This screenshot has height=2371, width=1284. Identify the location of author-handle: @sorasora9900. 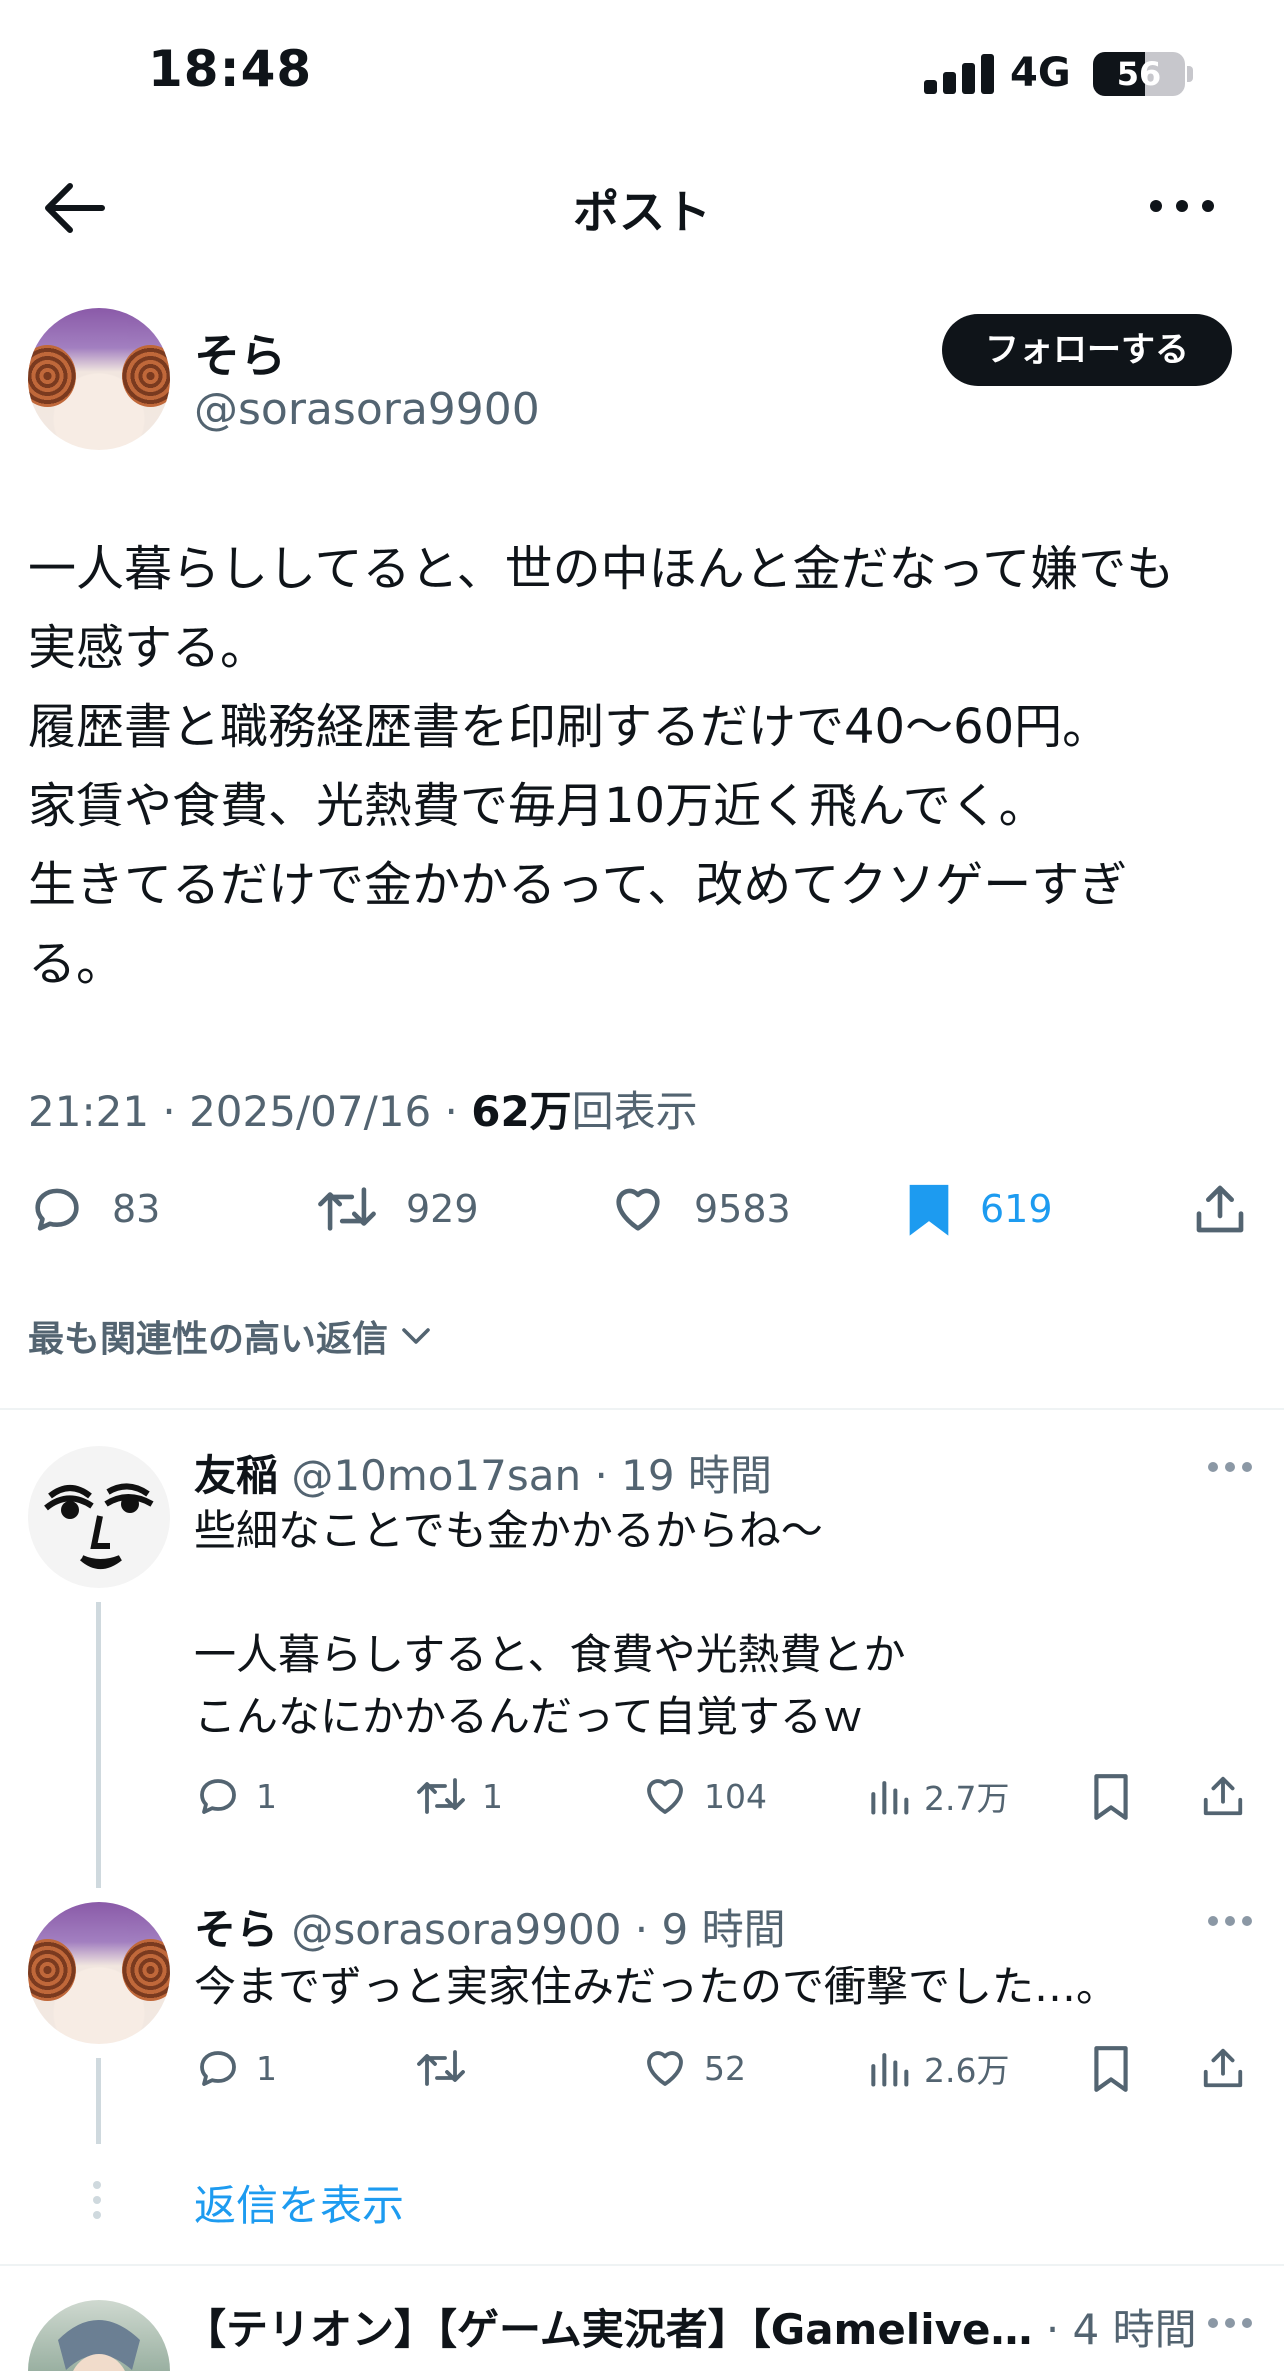
(367, 409).